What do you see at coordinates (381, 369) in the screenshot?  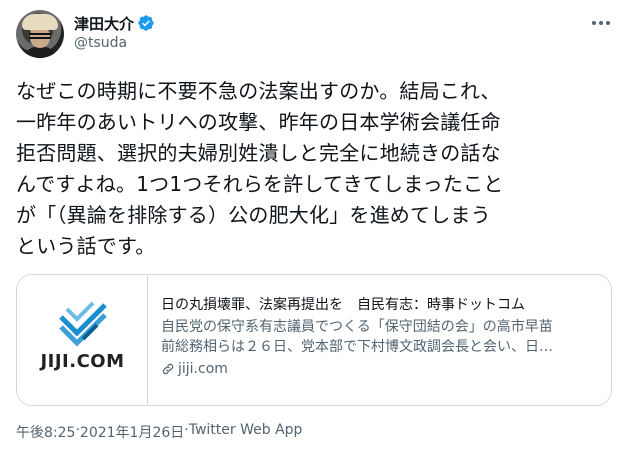 I see `card-domain: jiji.com` at bounding box center [381, 369].